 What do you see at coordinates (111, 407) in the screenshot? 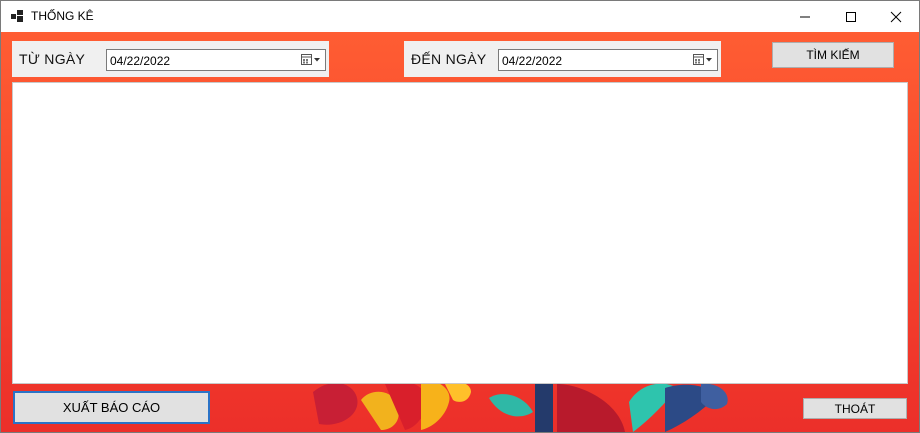
I see `export-report-button: XUẤT BÁO CÁO` at bounding box center [111, 407].